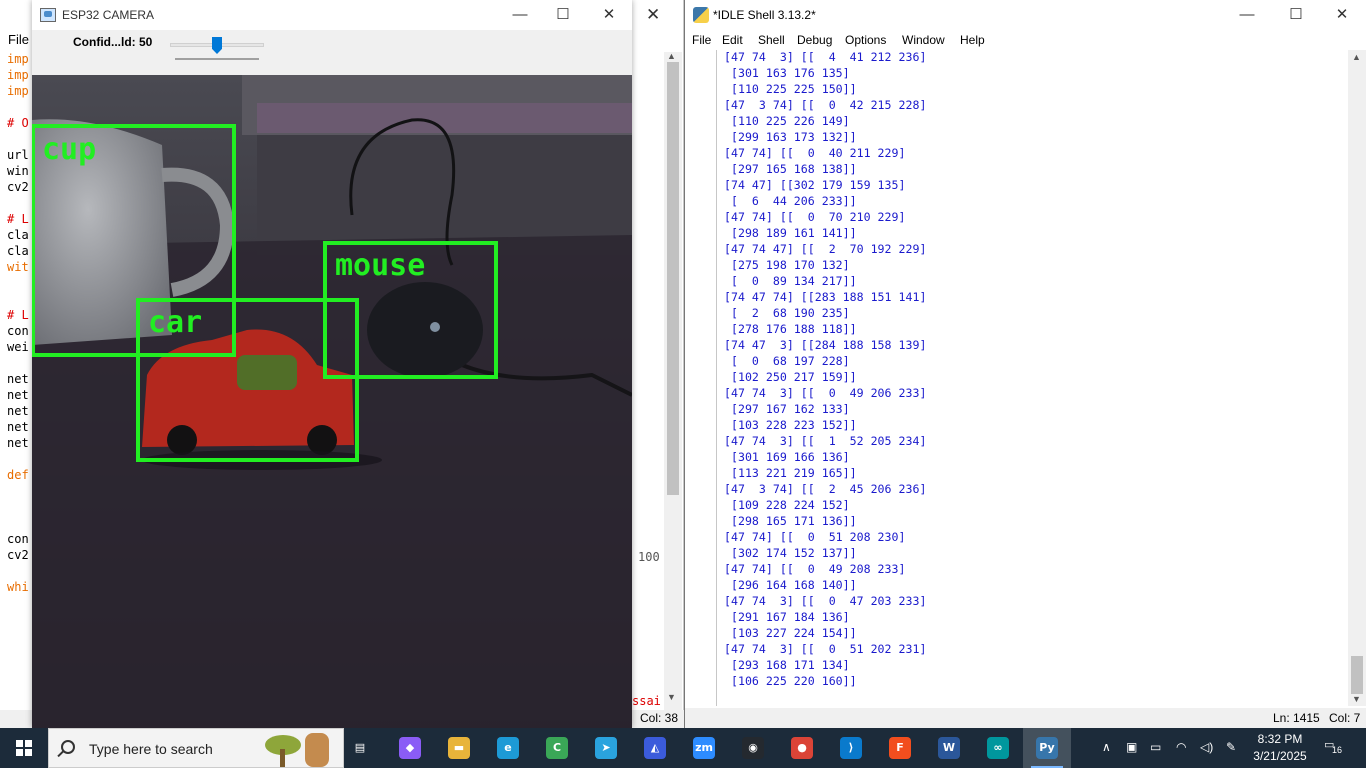  I want to click on shell-output-line: [109 228 224 152], so click(787, 505).